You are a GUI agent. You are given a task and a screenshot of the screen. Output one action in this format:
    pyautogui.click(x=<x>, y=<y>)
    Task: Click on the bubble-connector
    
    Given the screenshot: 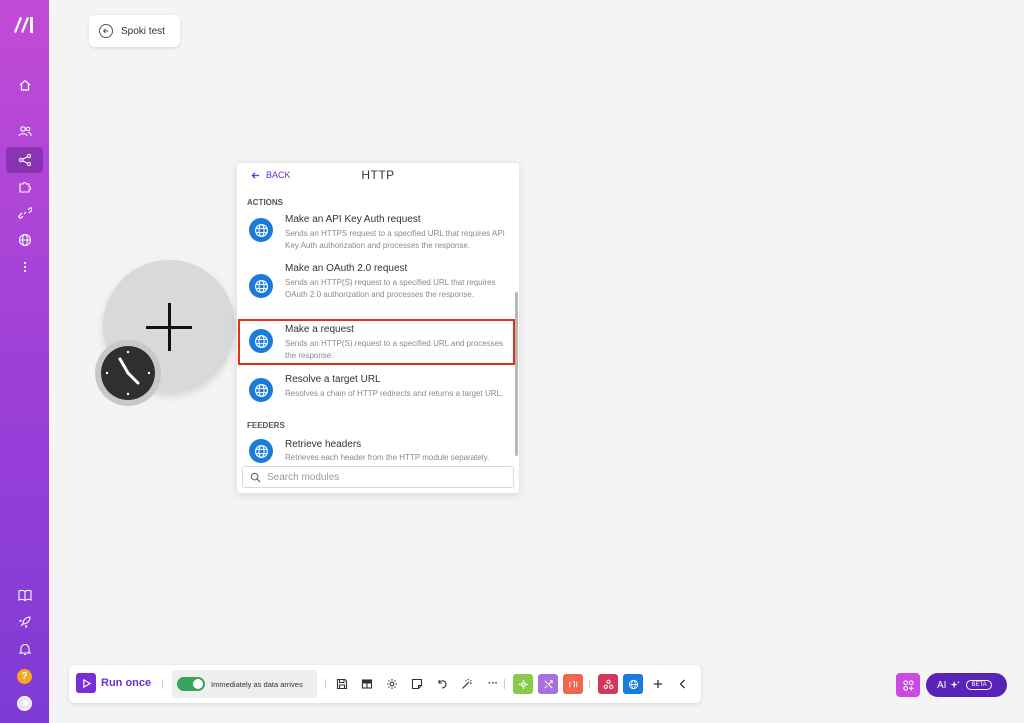 What is the action you would take?
    pyautogui.click(x=232, y=328)
    